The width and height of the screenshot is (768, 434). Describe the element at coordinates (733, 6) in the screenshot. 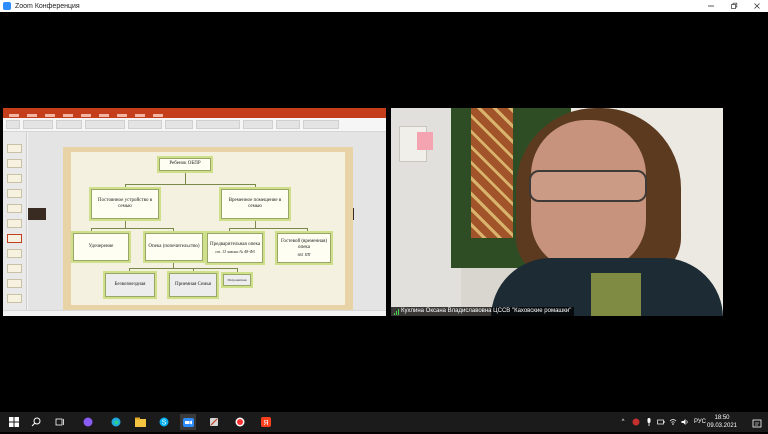

I see `maximize-button` at that location.